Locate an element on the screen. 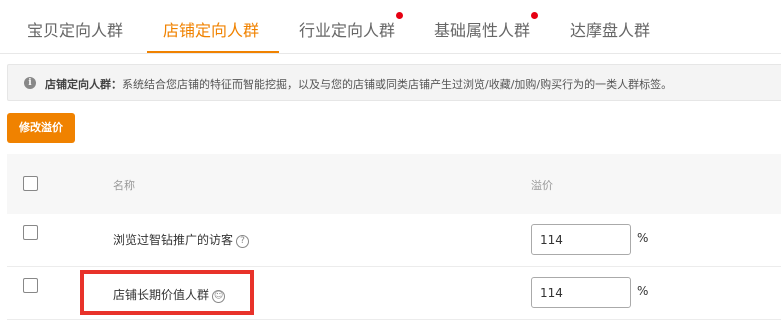 This screenshot has height=326, width=781. active-tab-indicator is located at coordinates (213, 52).